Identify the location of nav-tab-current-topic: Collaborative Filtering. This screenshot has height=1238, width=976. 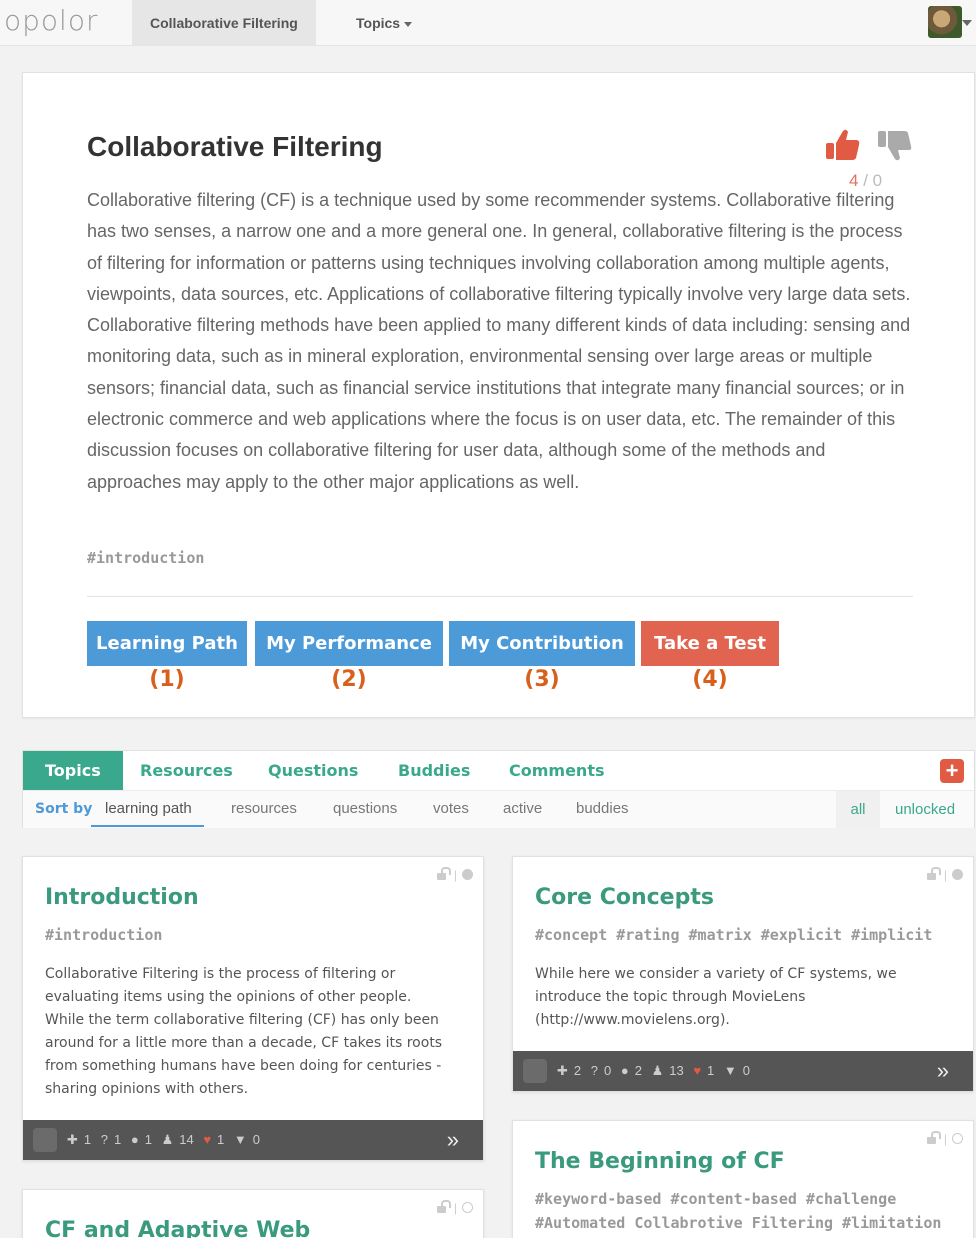
(224, 23).